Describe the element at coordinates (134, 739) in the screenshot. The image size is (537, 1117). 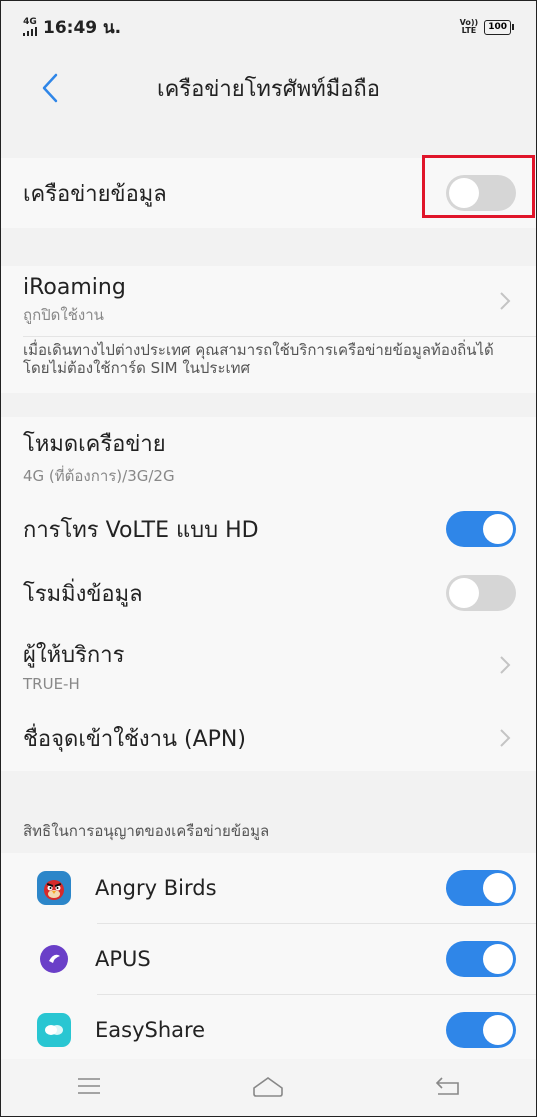
I see `apn-label: ชื่อจุดเข้าใช้งาน (APN)` at that location.